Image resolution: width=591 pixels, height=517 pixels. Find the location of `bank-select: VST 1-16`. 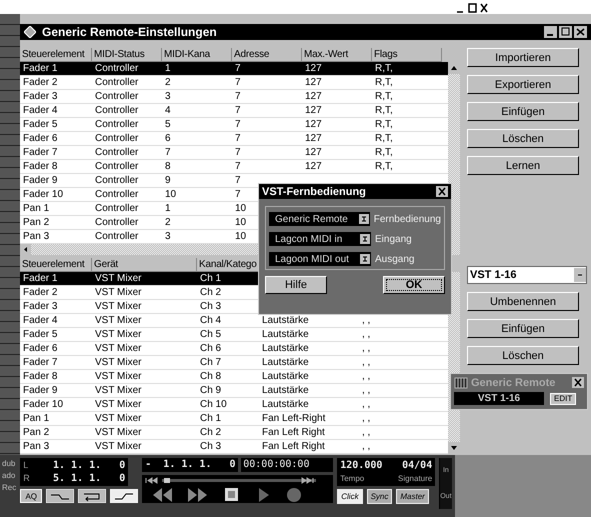

bank-select: VST 1-16 is located at coordinates (527, 275).